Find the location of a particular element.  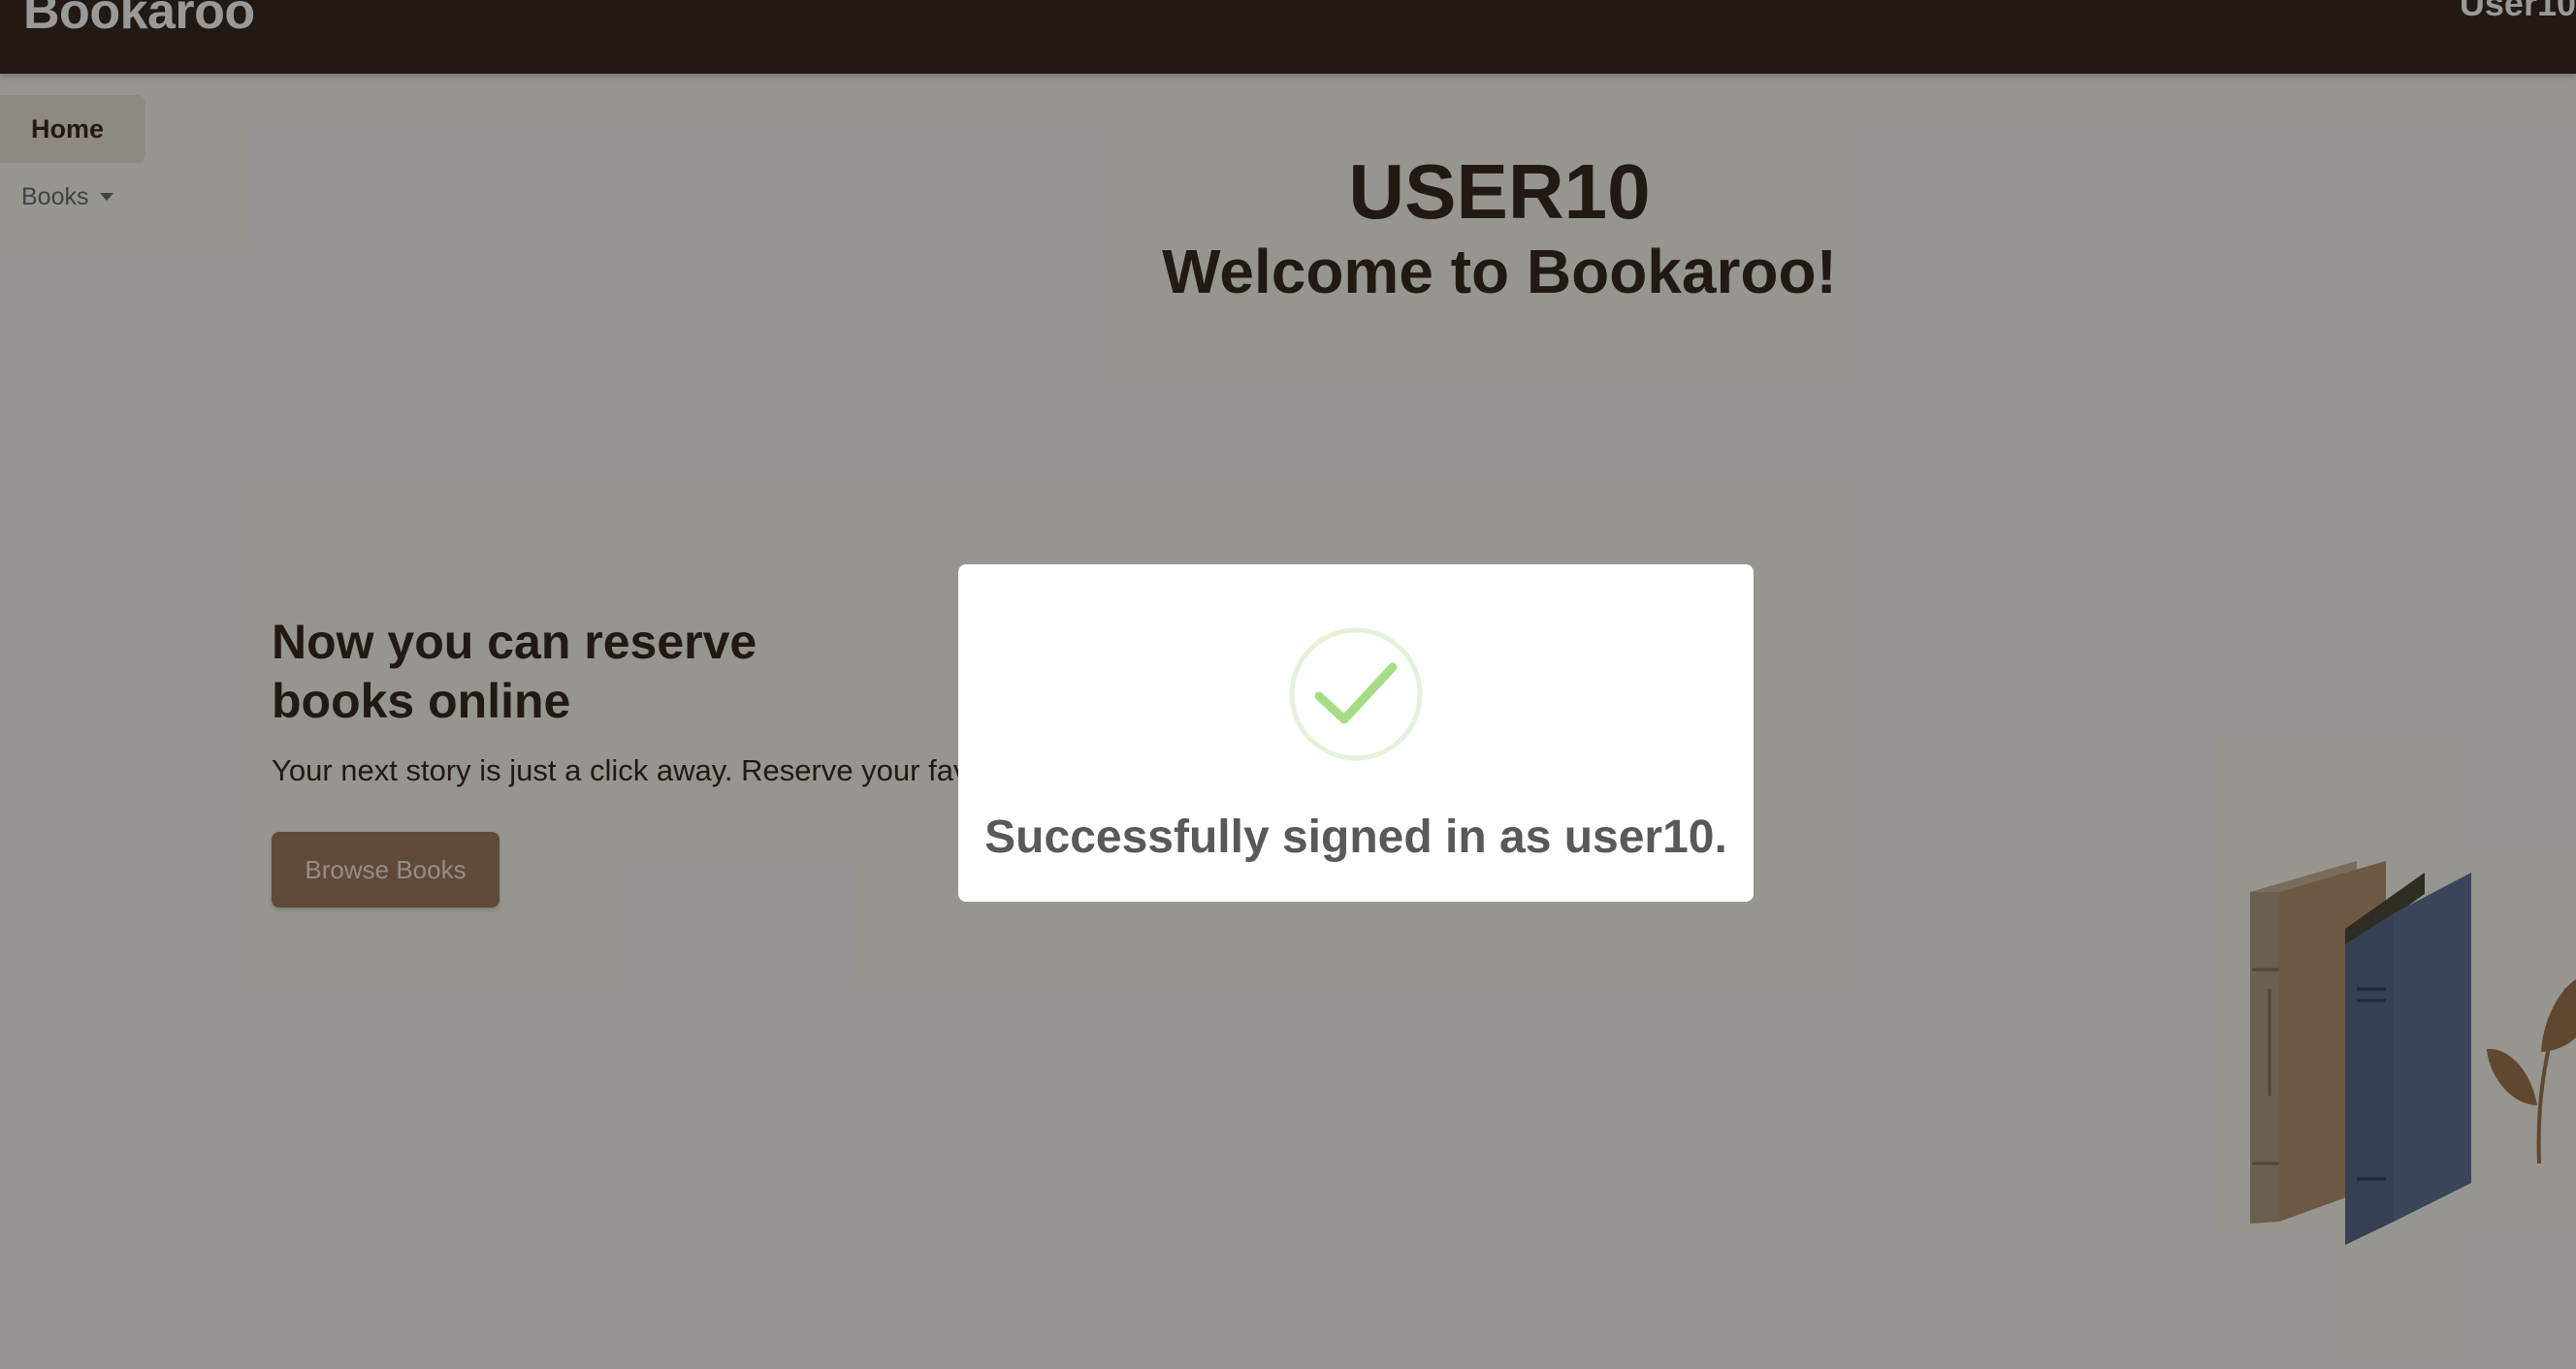

success-dialog: Successfully signed in as user10. is located at coordinates (1356, 733).